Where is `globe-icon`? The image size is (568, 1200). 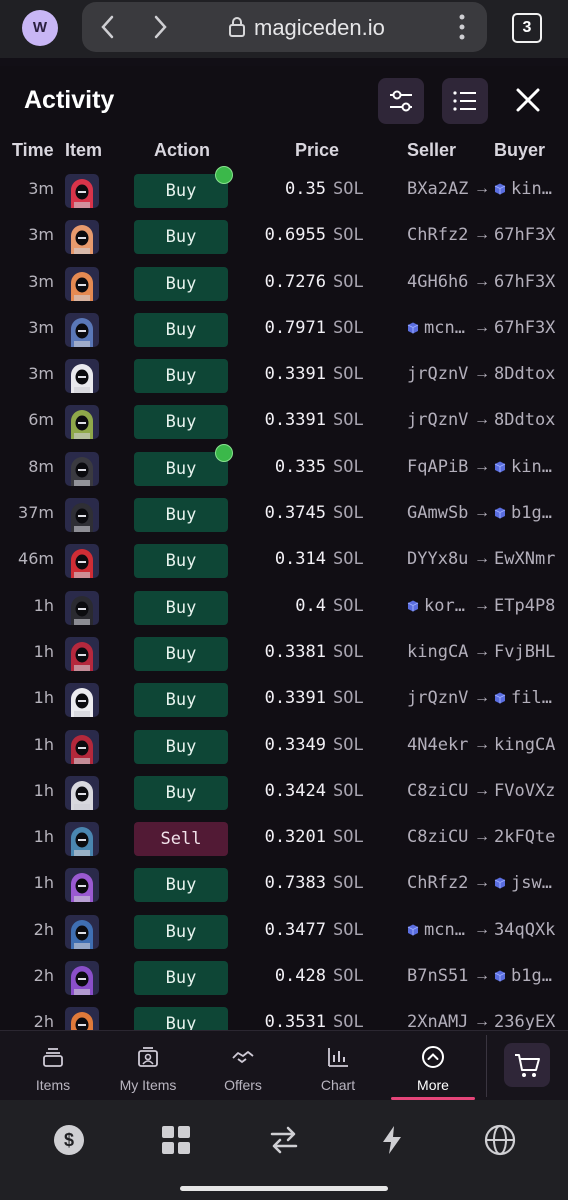
globe-icon is located at coordinates (500, 1140).